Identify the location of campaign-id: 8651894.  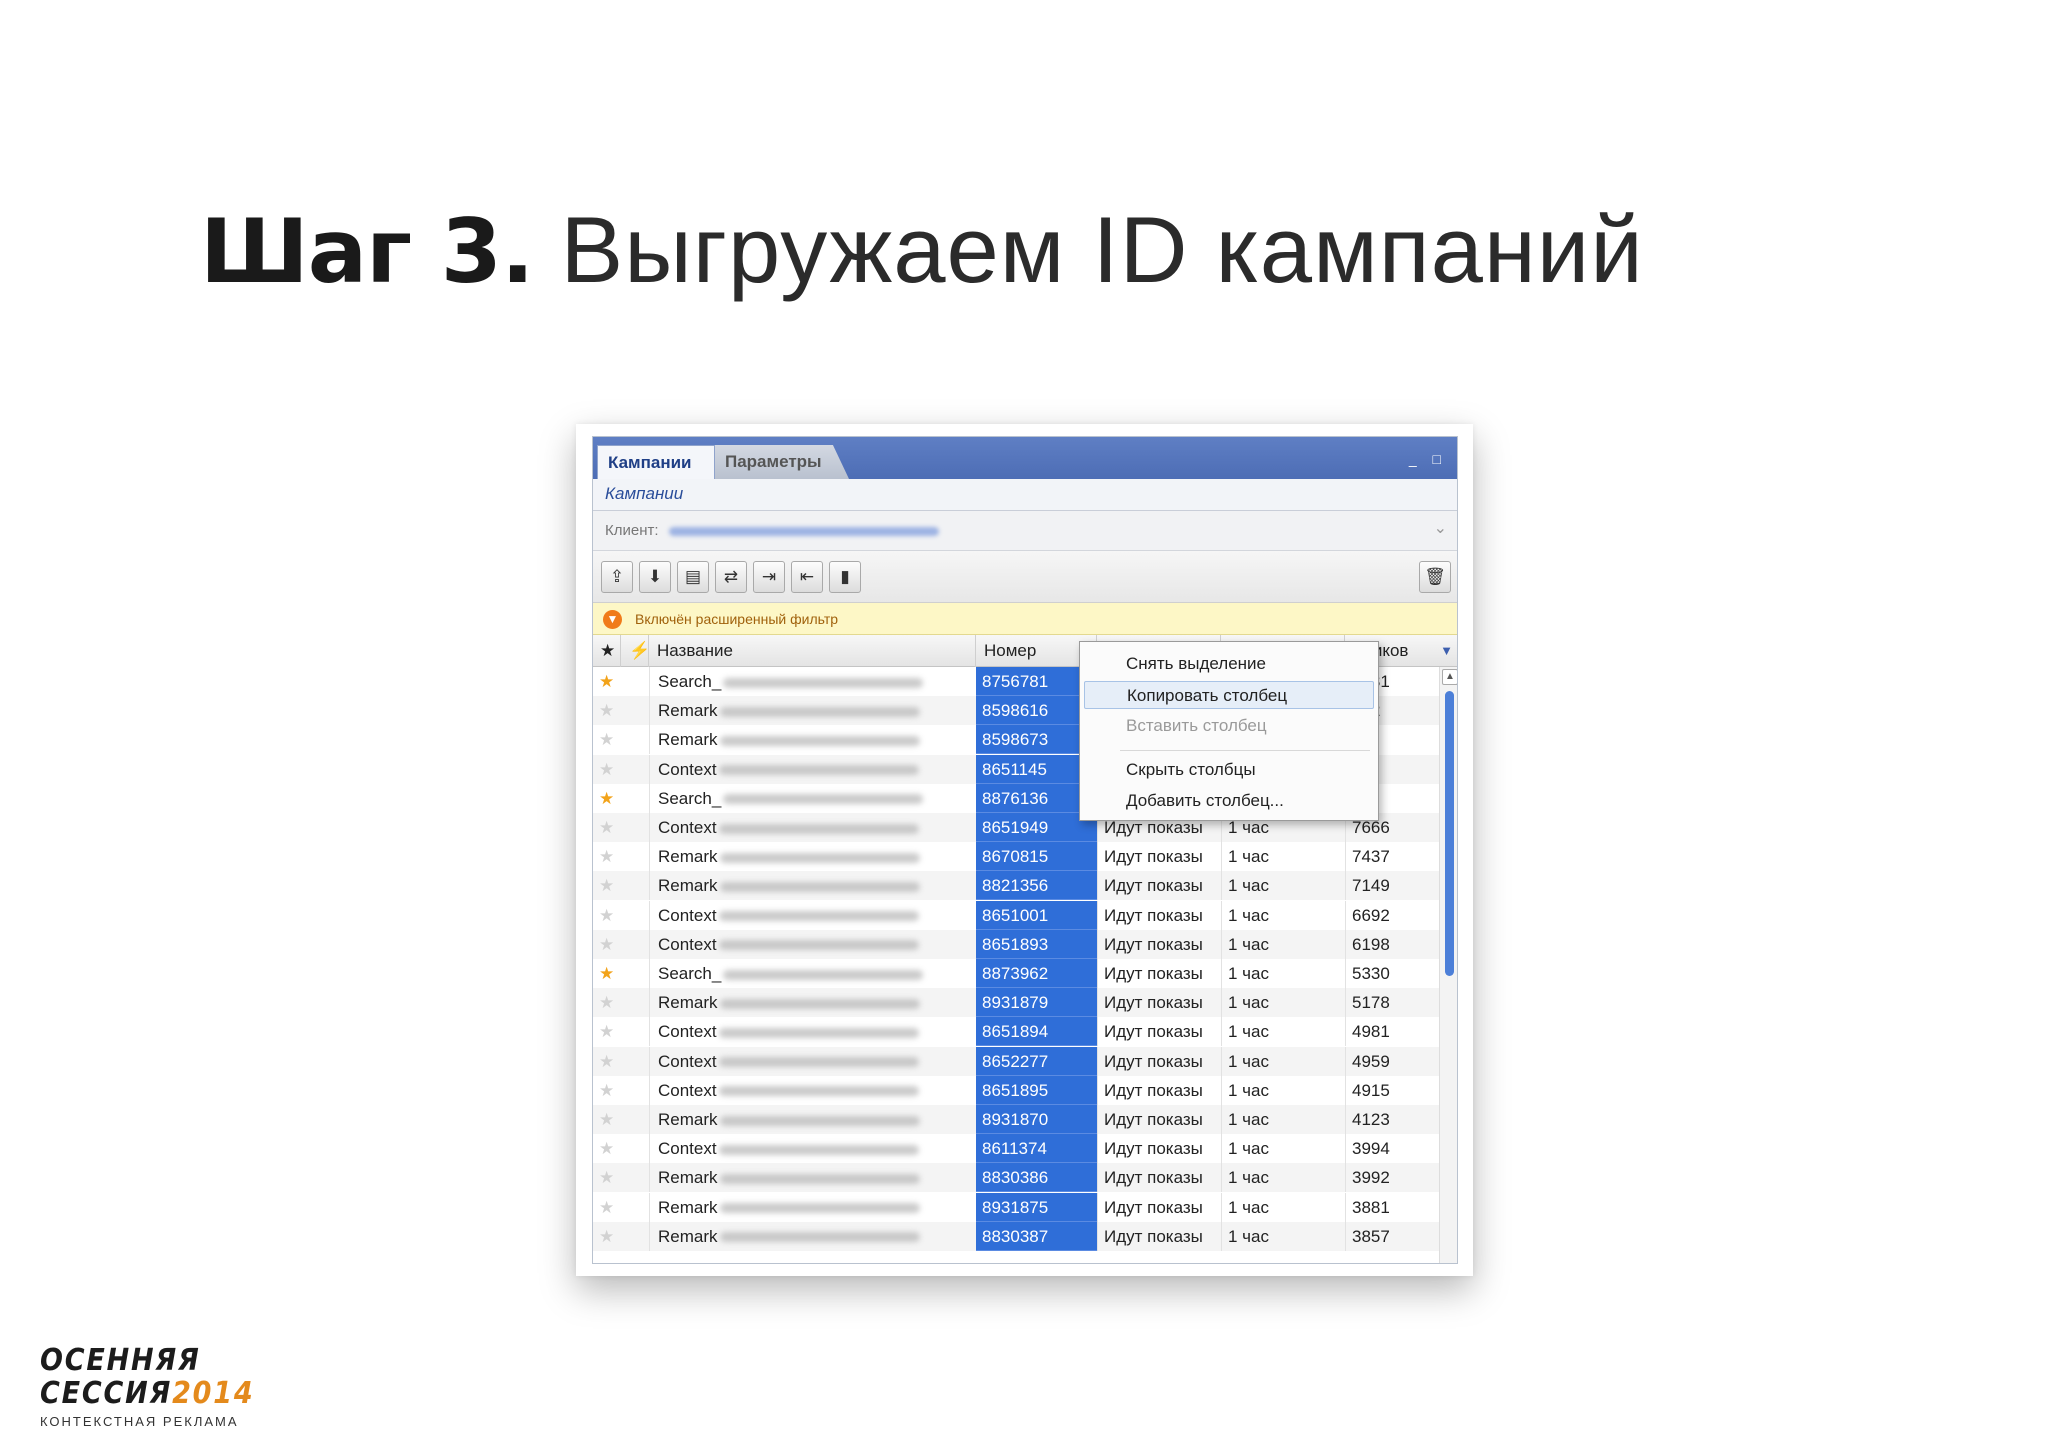
(1036, 1032).